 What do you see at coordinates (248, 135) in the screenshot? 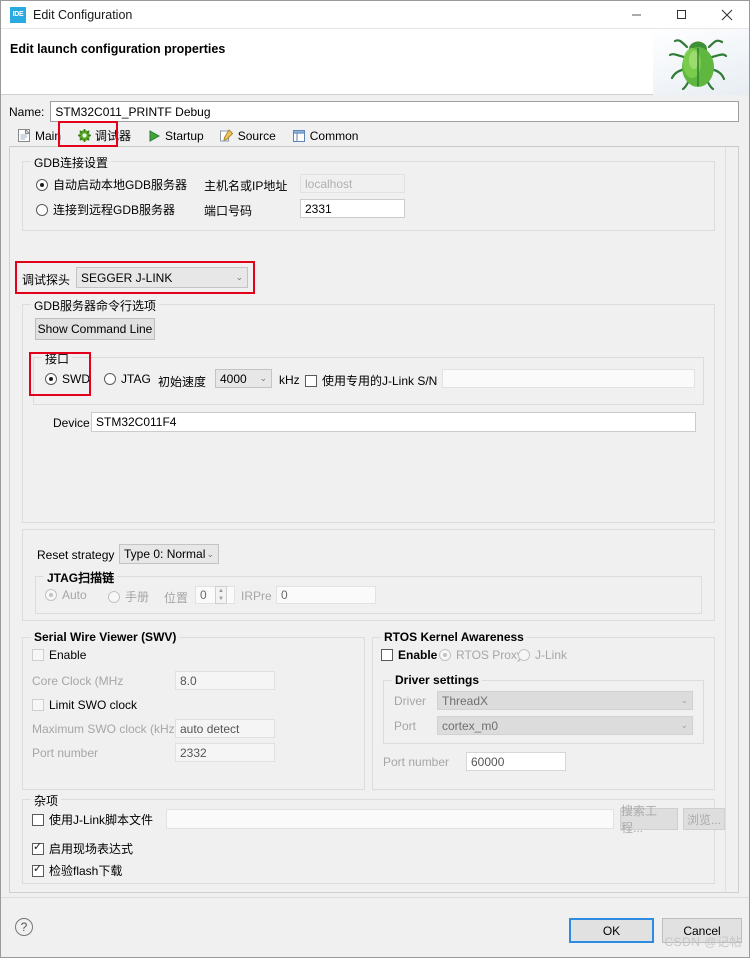
I see `tab-source: Source` at bounding box center [248, 135].